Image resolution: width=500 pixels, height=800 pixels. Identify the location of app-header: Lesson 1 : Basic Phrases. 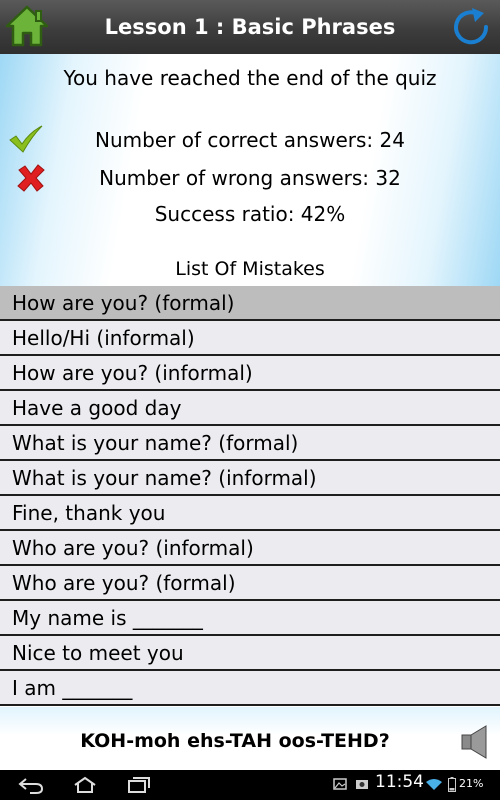
(250, 27).